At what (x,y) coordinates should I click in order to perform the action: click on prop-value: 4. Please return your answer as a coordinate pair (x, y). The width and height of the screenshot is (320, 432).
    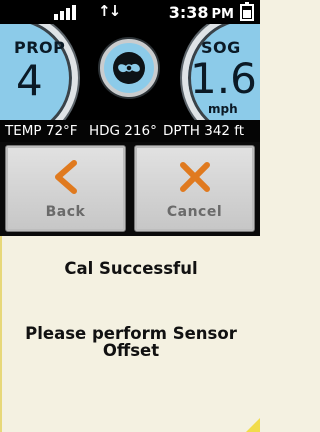
    Looking at the image, I should click on (29, 80).